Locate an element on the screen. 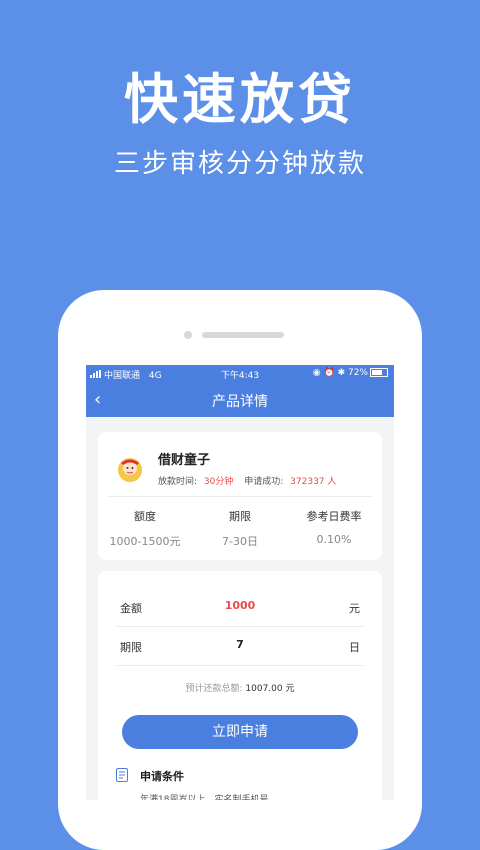 Image resolution: width=480 pixels, height=850 pixels. total-repayment: 预计还款总额: 1007.00 元 is located at coordinates (240, 687).